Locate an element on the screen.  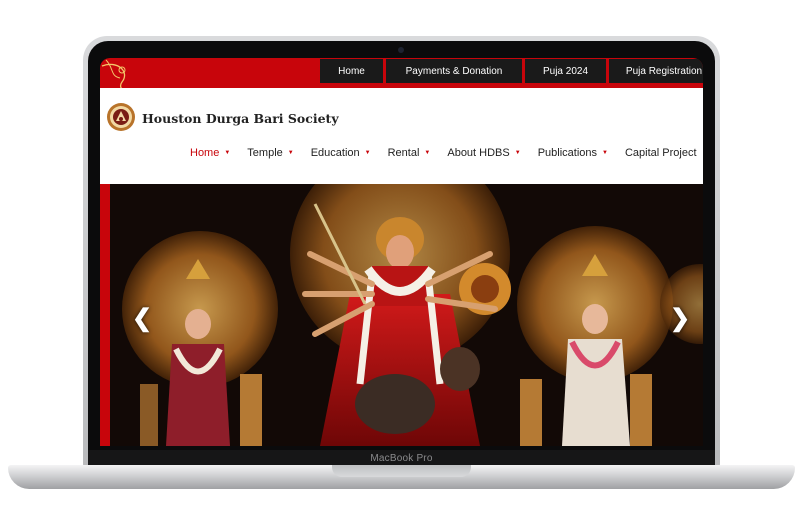
nav-item-education: Education ▼ is located at coordinates (341, 153).